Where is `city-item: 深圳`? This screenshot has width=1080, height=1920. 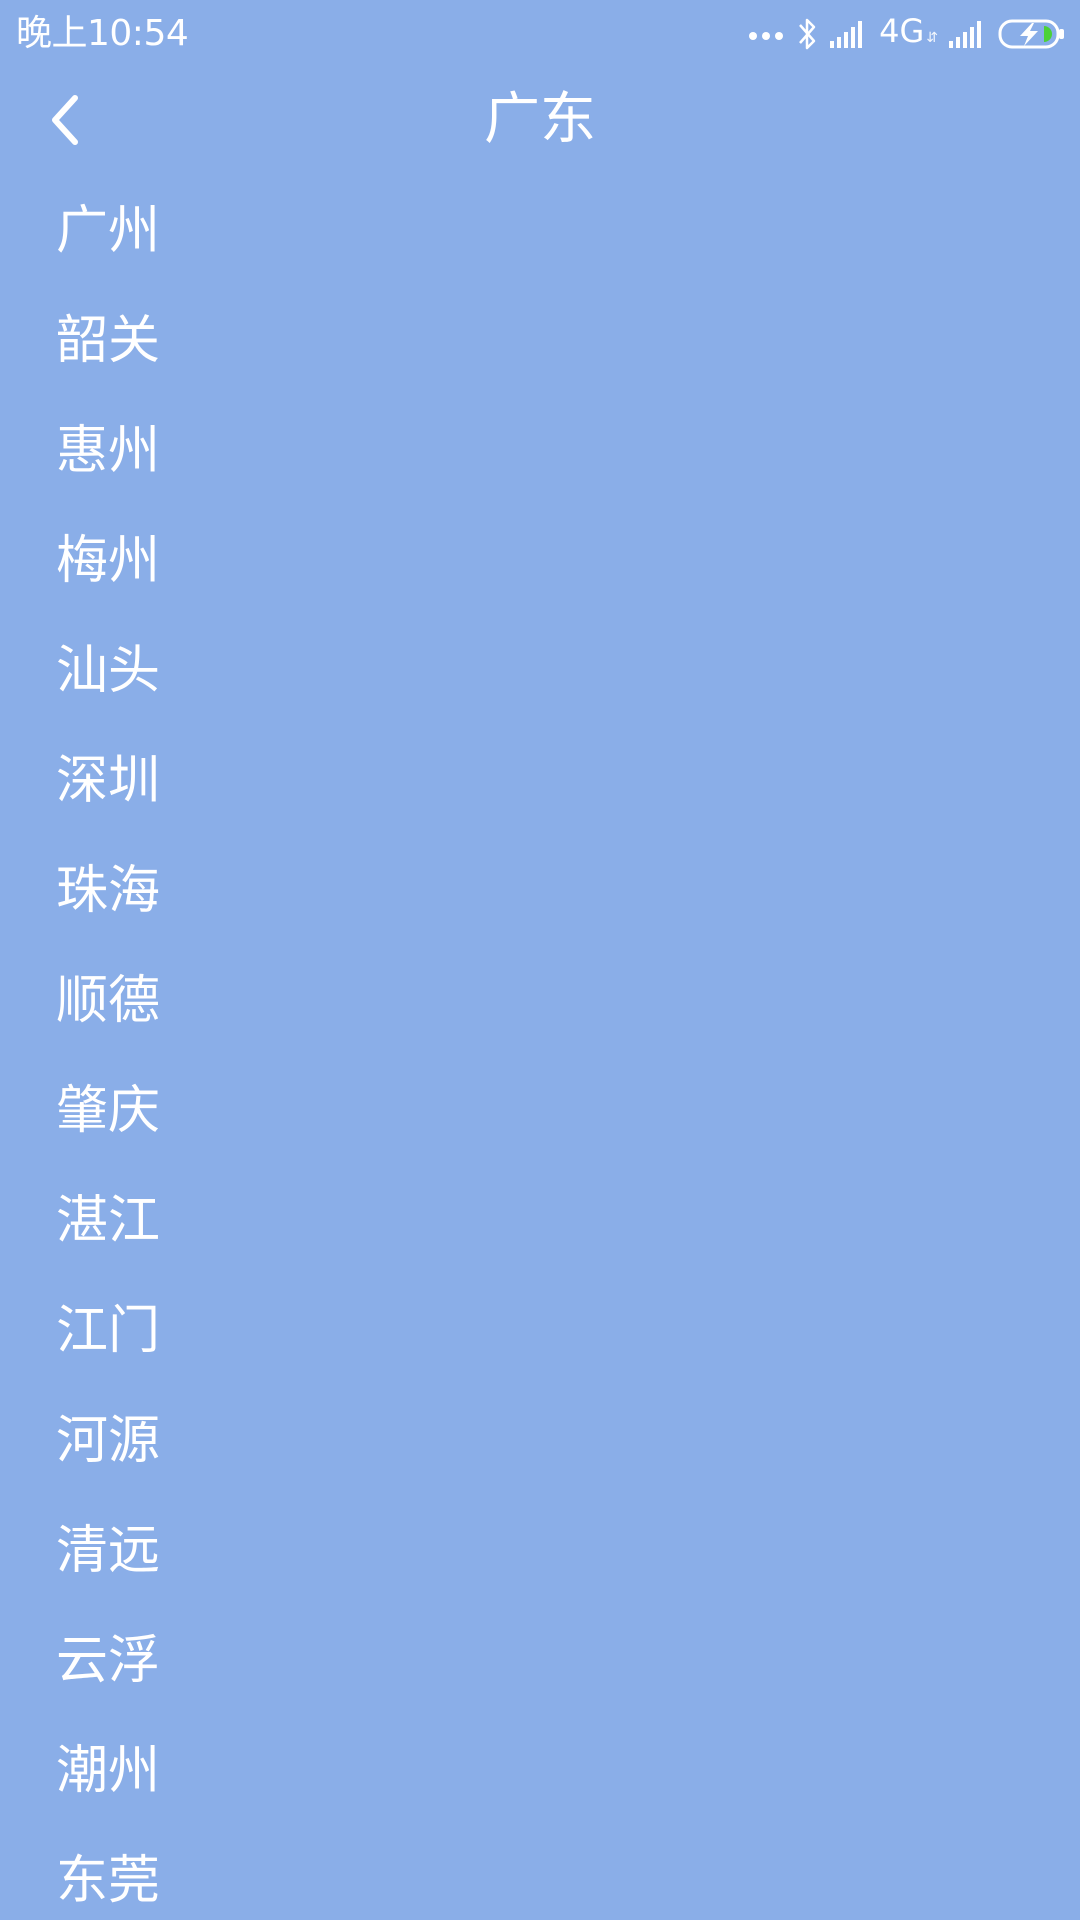
city-item: 深圳 is located at coordinates (540, 775).